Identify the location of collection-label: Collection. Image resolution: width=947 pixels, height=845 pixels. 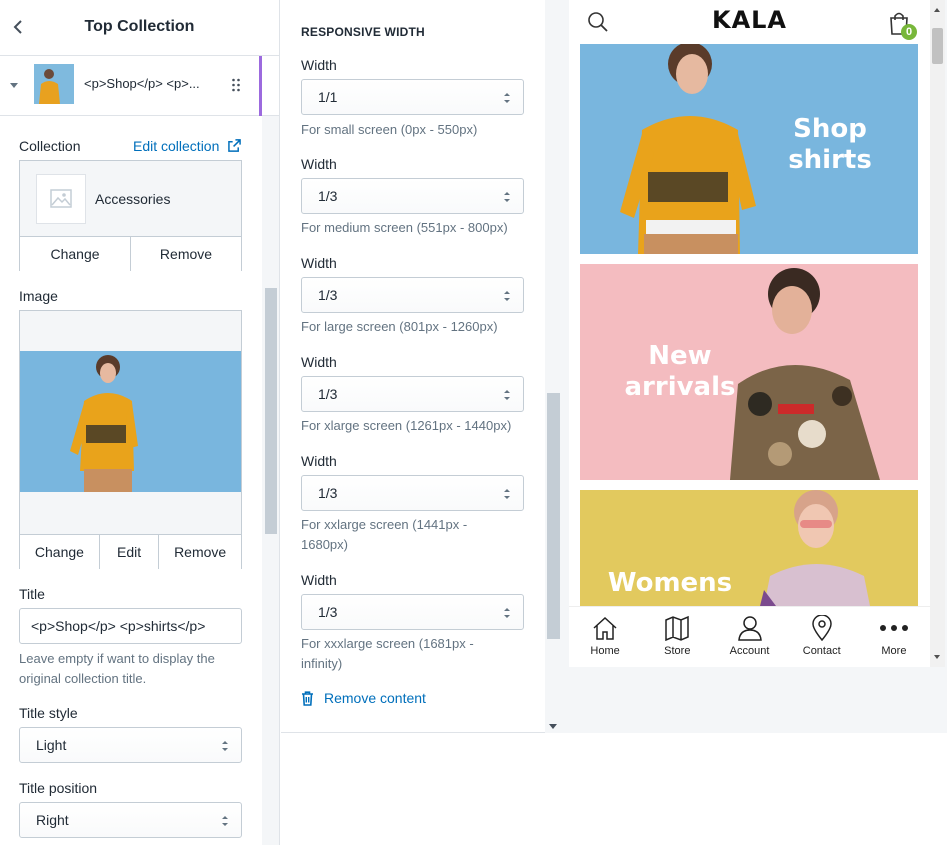
(50, 146).